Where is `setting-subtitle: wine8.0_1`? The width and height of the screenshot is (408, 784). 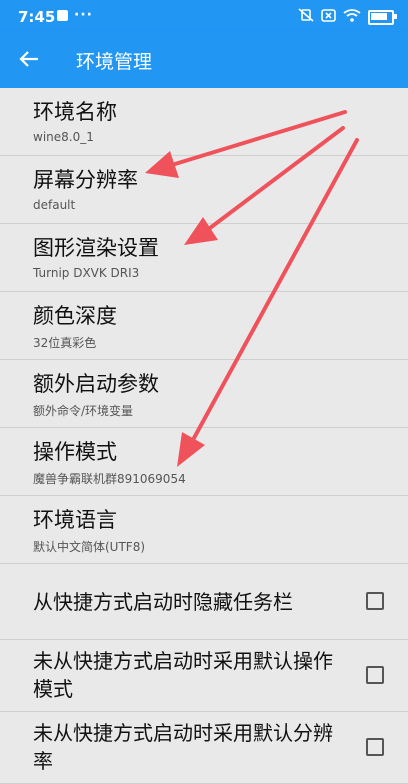 setting-subtitle: wine8.0_1 is located at coordinates (63, 137).